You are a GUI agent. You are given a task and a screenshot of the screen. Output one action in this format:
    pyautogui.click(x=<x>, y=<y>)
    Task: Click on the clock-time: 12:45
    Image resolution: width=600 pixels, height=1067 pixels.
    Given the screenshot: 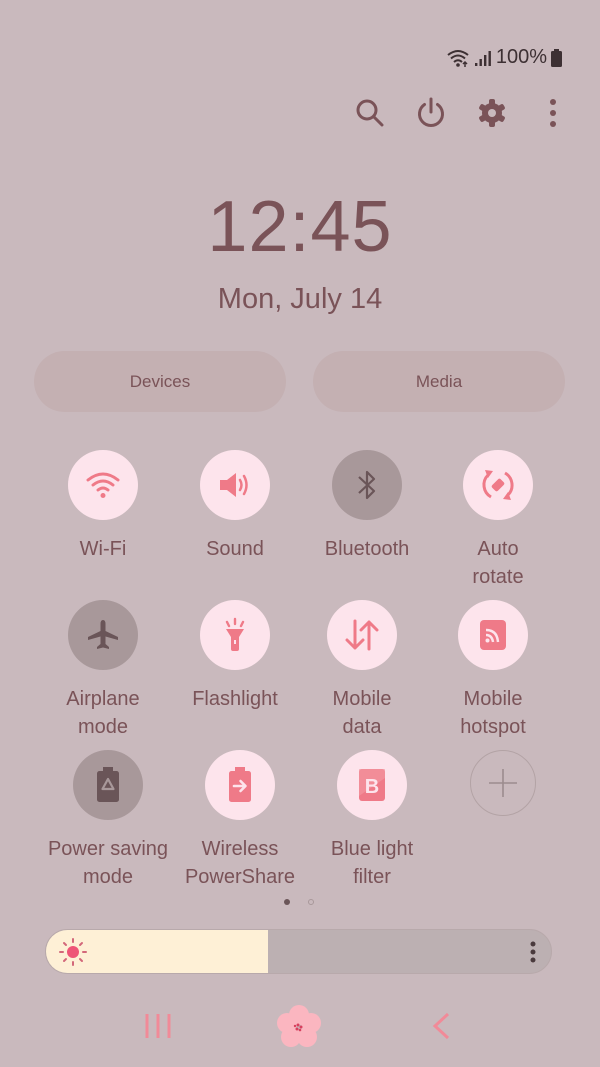 What is the action you would take?
    pyautogui.click(x=300, y=227)
    